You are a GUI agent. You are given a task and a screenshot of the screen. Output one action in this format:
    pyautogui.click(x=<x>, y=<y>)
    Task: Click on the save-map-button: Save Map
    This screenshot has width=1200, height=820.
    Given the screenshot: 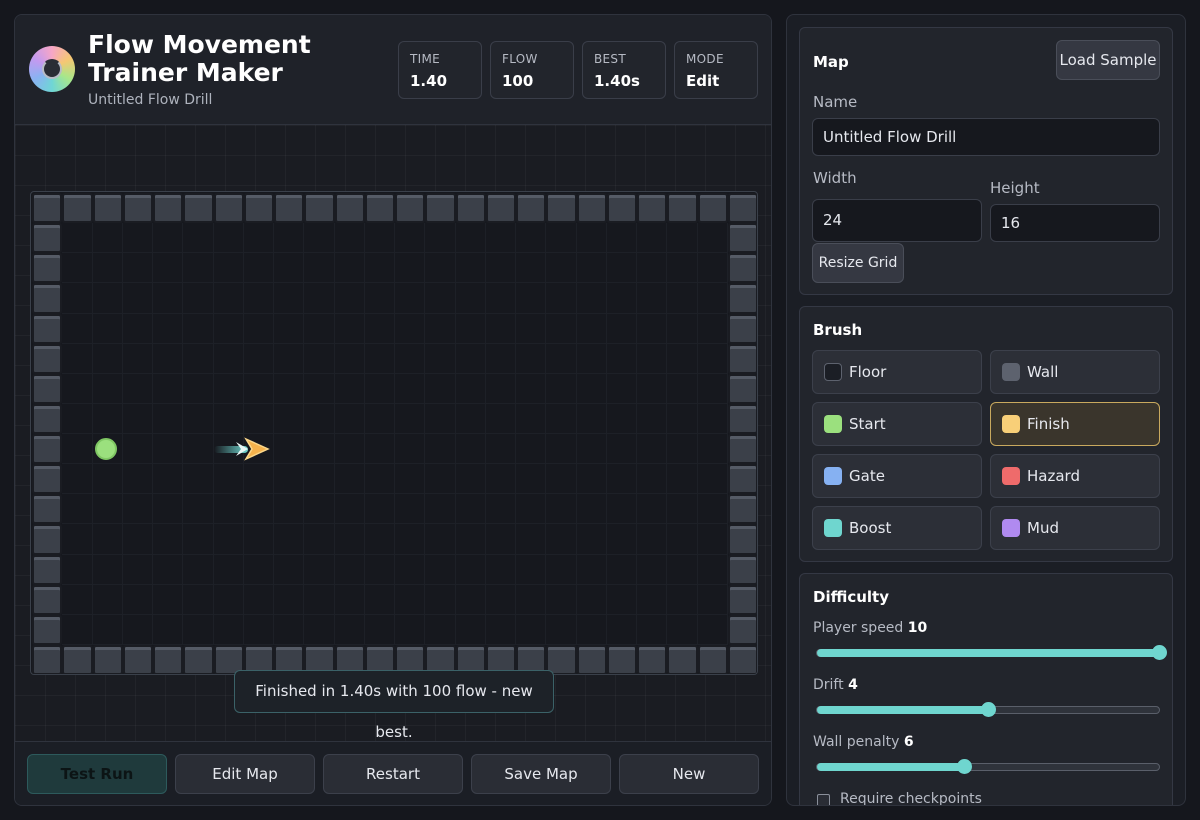 What is the action you would take?
    pyautogui.click(x=541, y=774)
    